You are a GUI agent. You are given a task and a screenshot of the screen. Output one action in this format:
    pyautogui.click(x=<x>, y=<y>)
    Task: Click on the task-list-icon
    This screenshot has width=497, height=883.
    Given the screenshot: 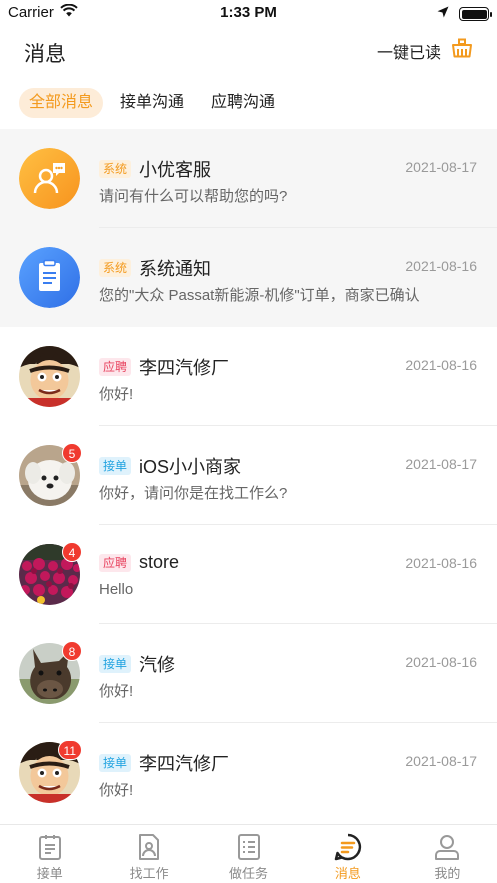 What is the action you would take?
    pyautogui.click(x=248, y=847)
    